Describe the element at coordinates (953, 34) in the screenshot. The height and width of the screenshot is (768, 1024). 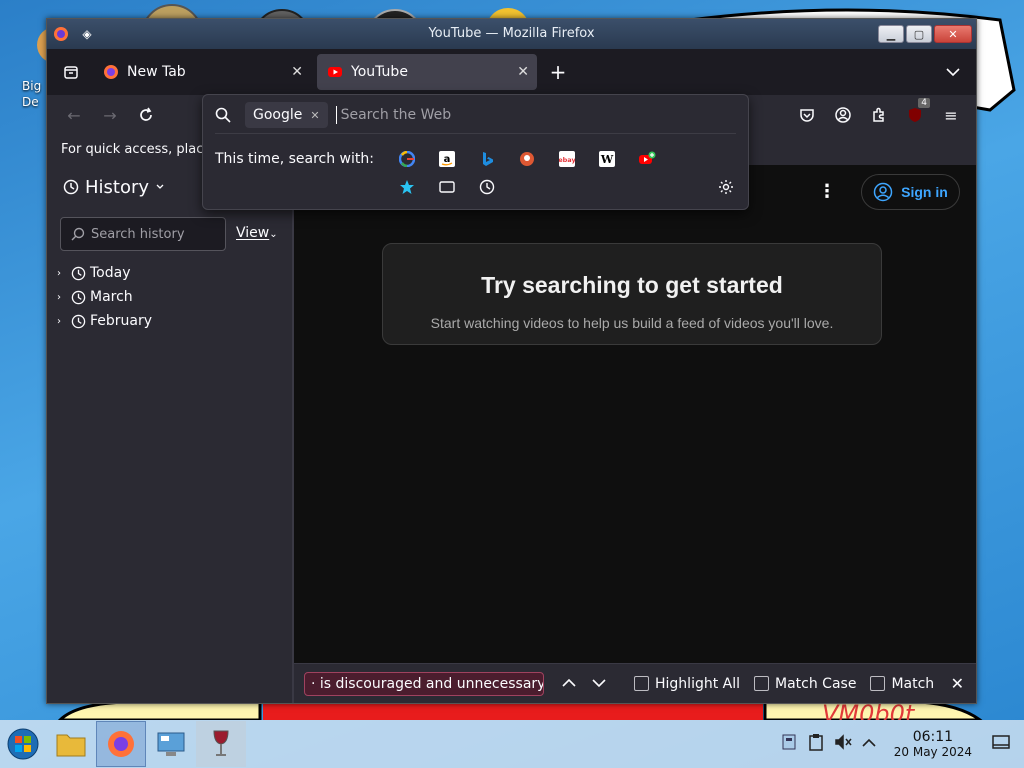
I see `close-window-button: ✕` at that location.